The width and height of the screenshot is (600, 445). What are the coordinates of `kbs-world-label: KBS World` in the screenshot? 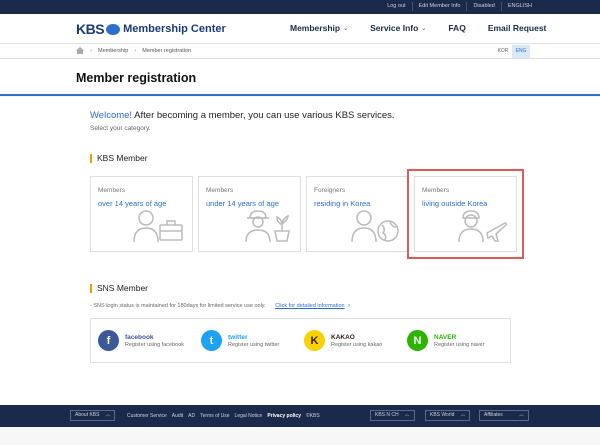 It's located at (442, 415).